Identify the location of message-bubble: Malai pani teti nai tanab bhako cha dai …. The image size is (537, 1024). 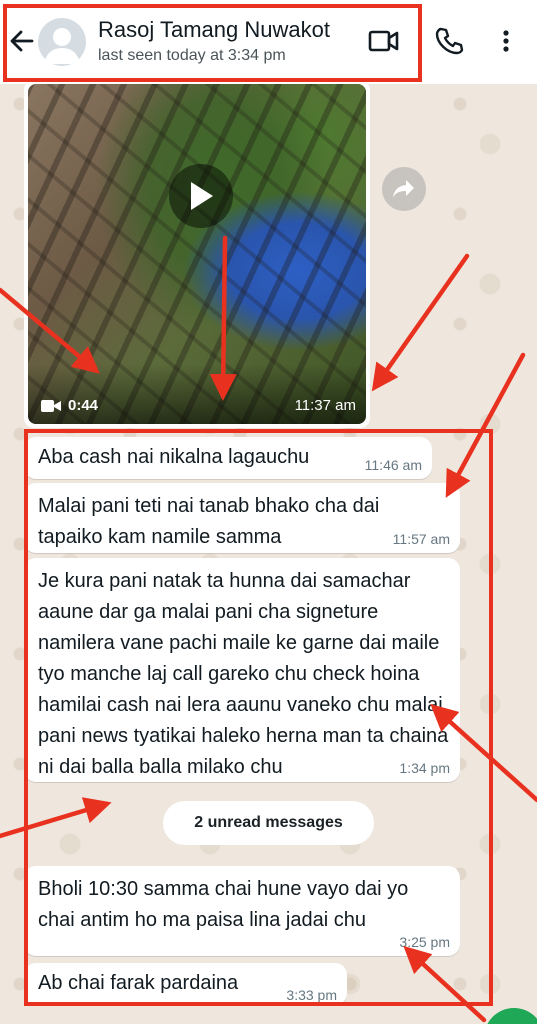
(242, 518).